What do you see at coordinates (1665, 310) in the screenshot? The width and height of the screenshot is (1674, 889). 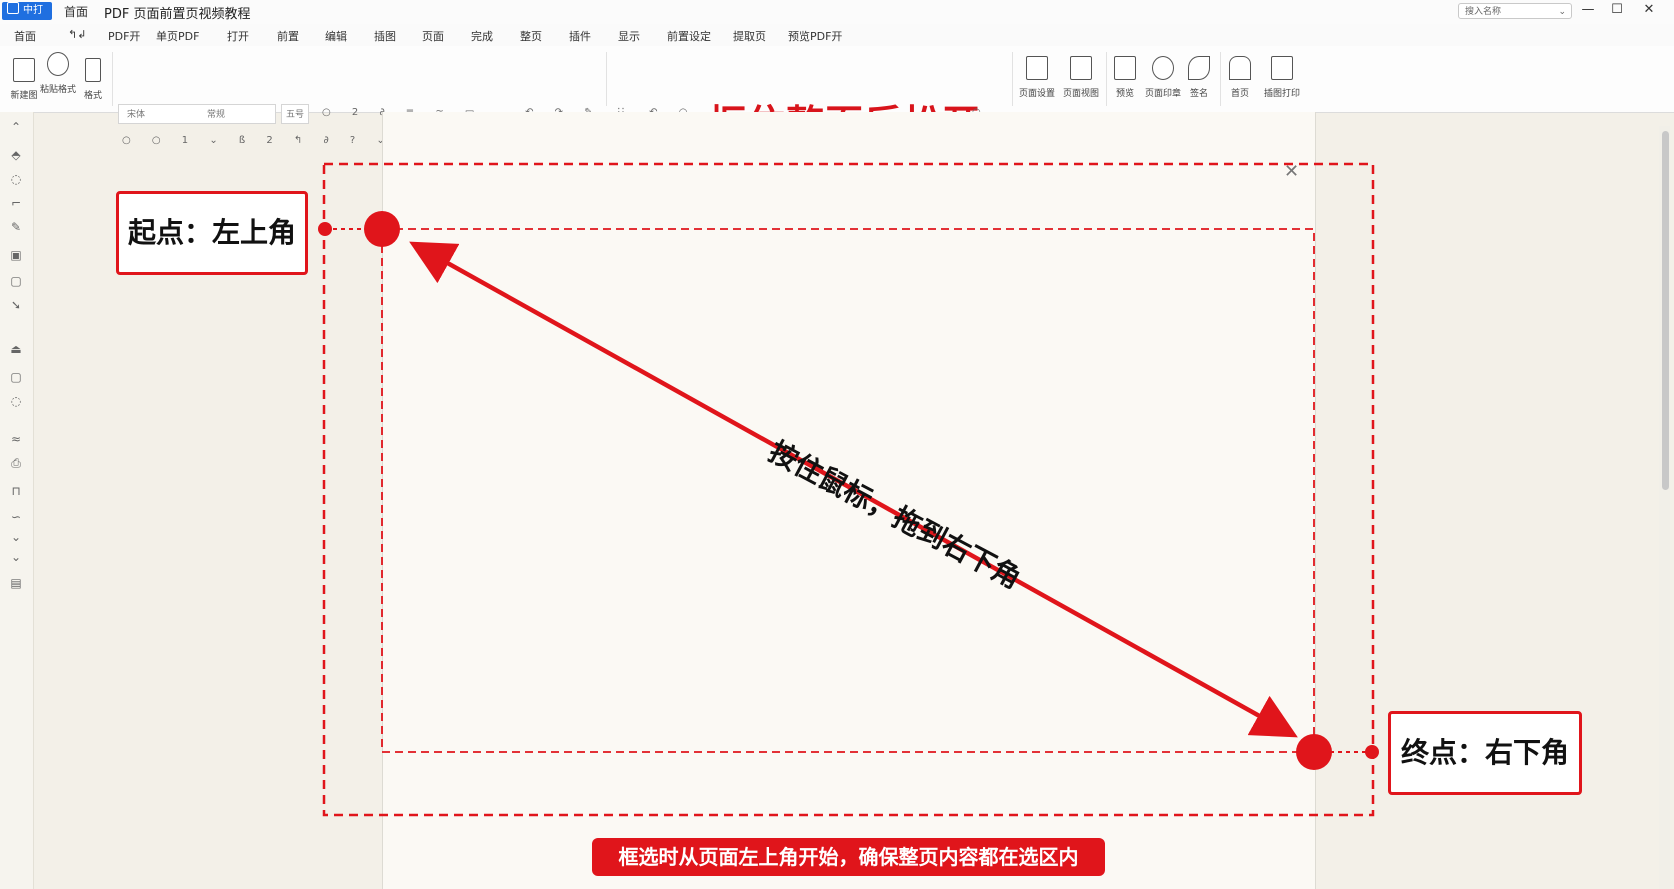 I see `vertical-scrollbar-thumb` at bounding box center [1665, 310].